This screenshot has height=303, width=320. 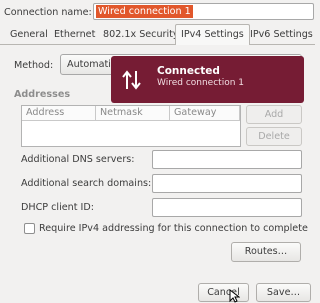 I want to click on column-netmask: Netmask, so click(x=133, y=113).